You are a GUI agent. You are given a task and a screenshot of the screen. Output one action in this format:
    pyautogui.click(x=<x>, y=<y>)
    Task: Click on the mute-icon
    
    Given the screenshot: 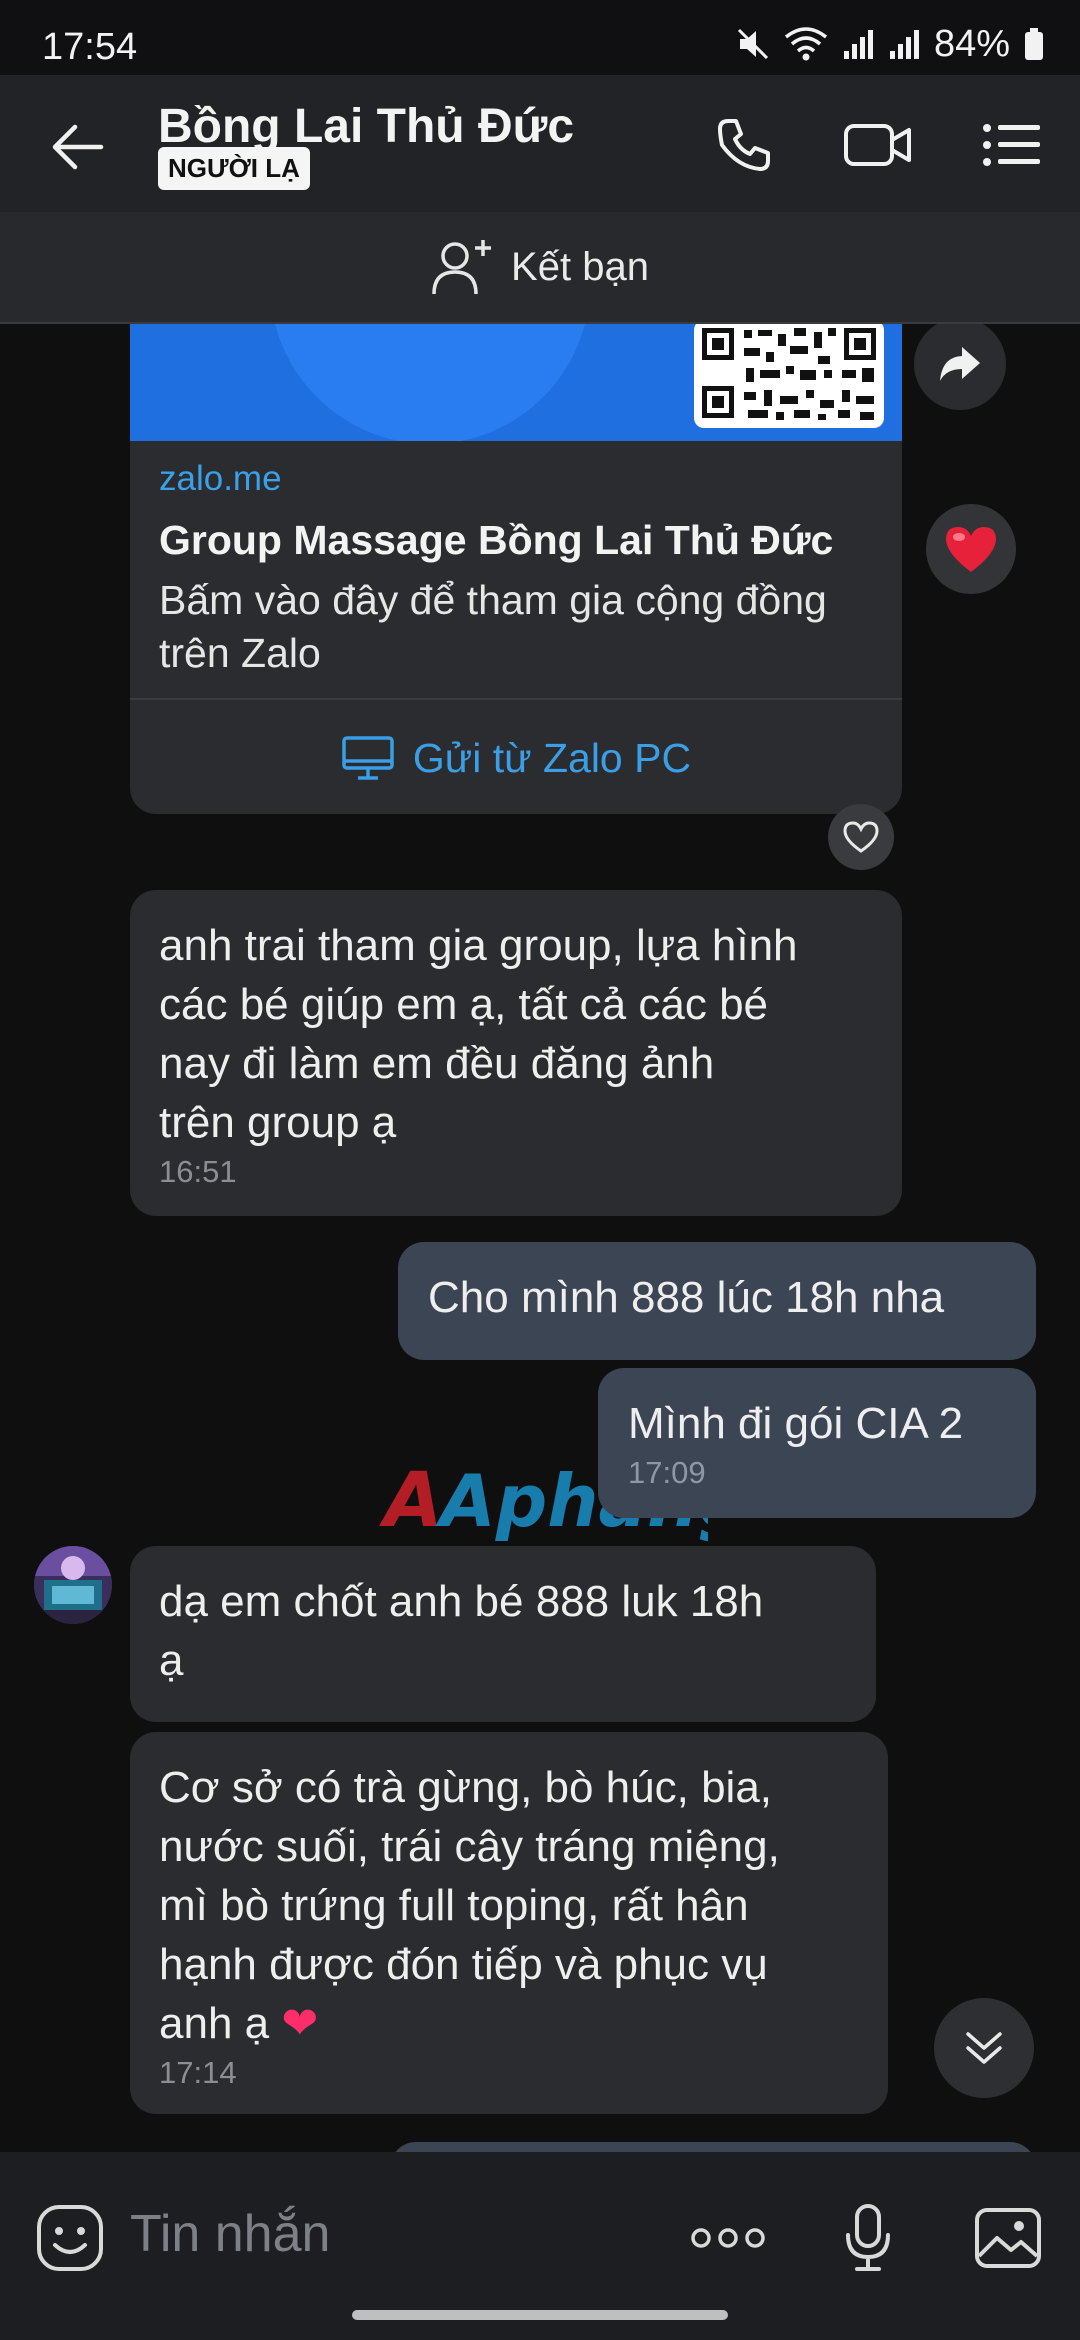 What is the action you would take?
    pyautogui.click(x=752, y=44)
    